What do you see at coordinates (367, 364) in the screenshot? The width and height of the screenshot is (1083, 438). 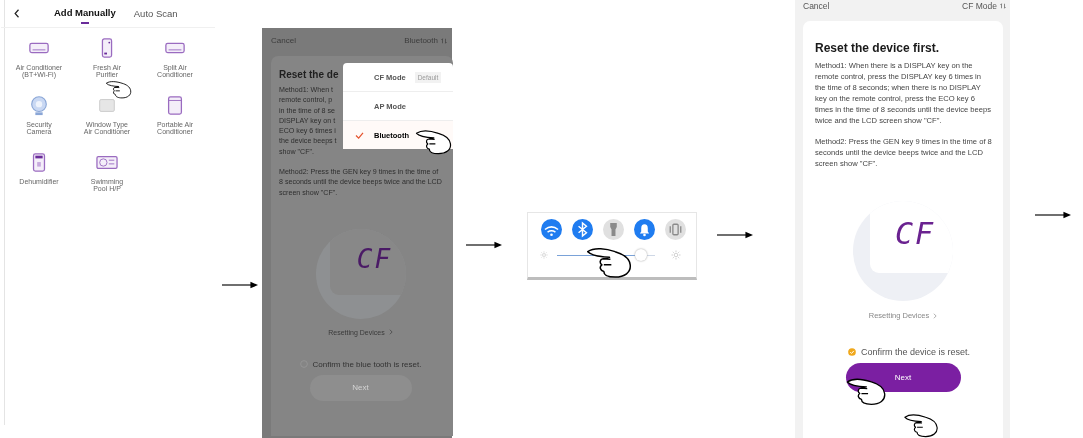 I see `confirm-label: Confirm the blue tooth is reset.` at bounding box center [367, 364].